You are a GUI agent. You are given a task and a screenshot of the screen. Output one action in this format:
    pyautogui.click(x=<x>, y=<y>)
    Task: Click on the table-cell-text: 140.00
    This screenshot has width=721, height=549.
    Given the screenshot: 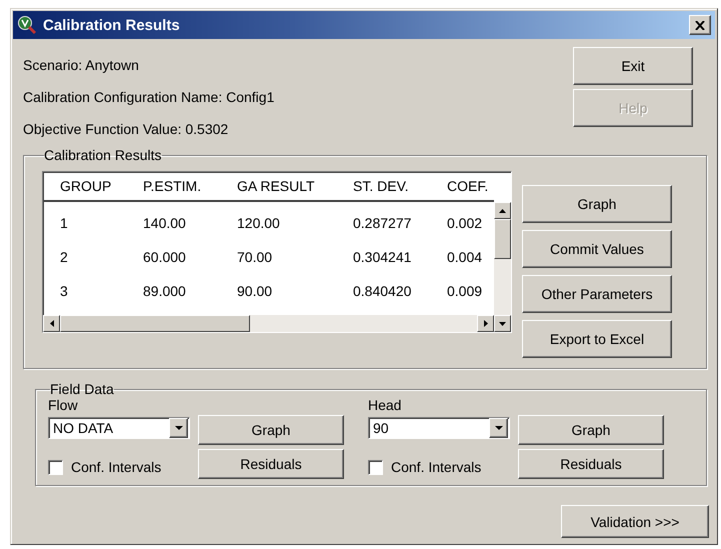 What is the action you would take?
    pyautogui.click(x=165, y=223)
    